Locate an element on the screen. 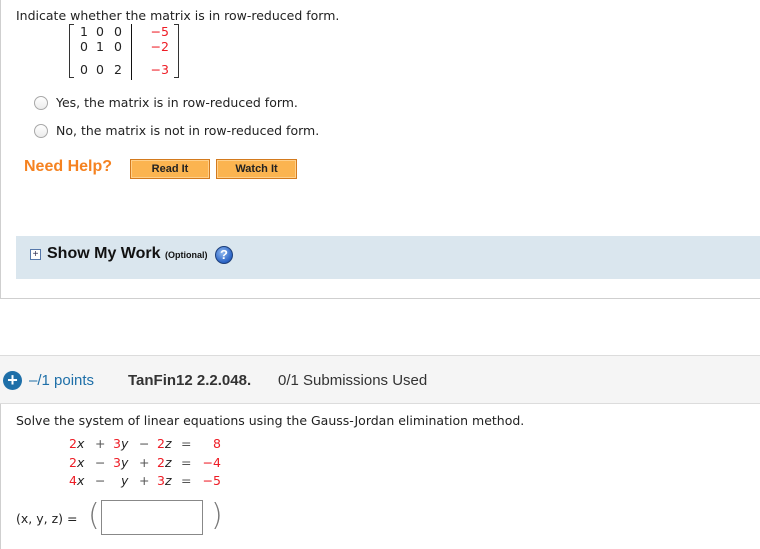  option-yes-label: Yes, the matrix is in row-reduced form. is located at coordinates (177, 102).